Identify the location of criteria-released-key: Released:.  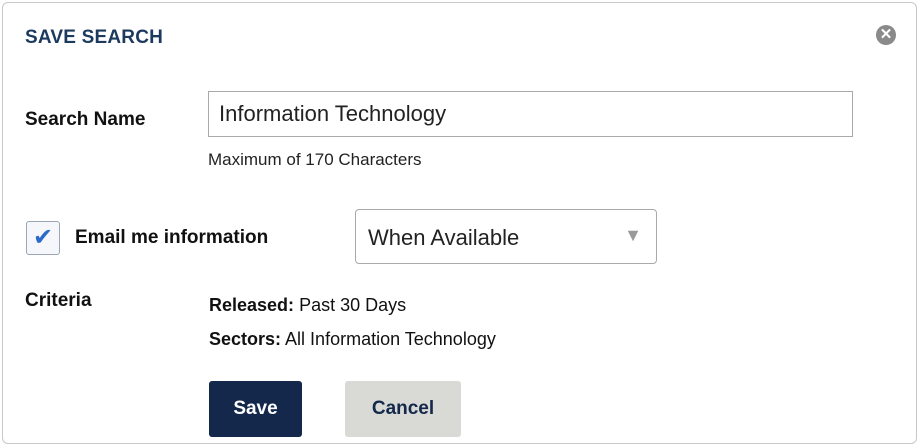
(252, 305).